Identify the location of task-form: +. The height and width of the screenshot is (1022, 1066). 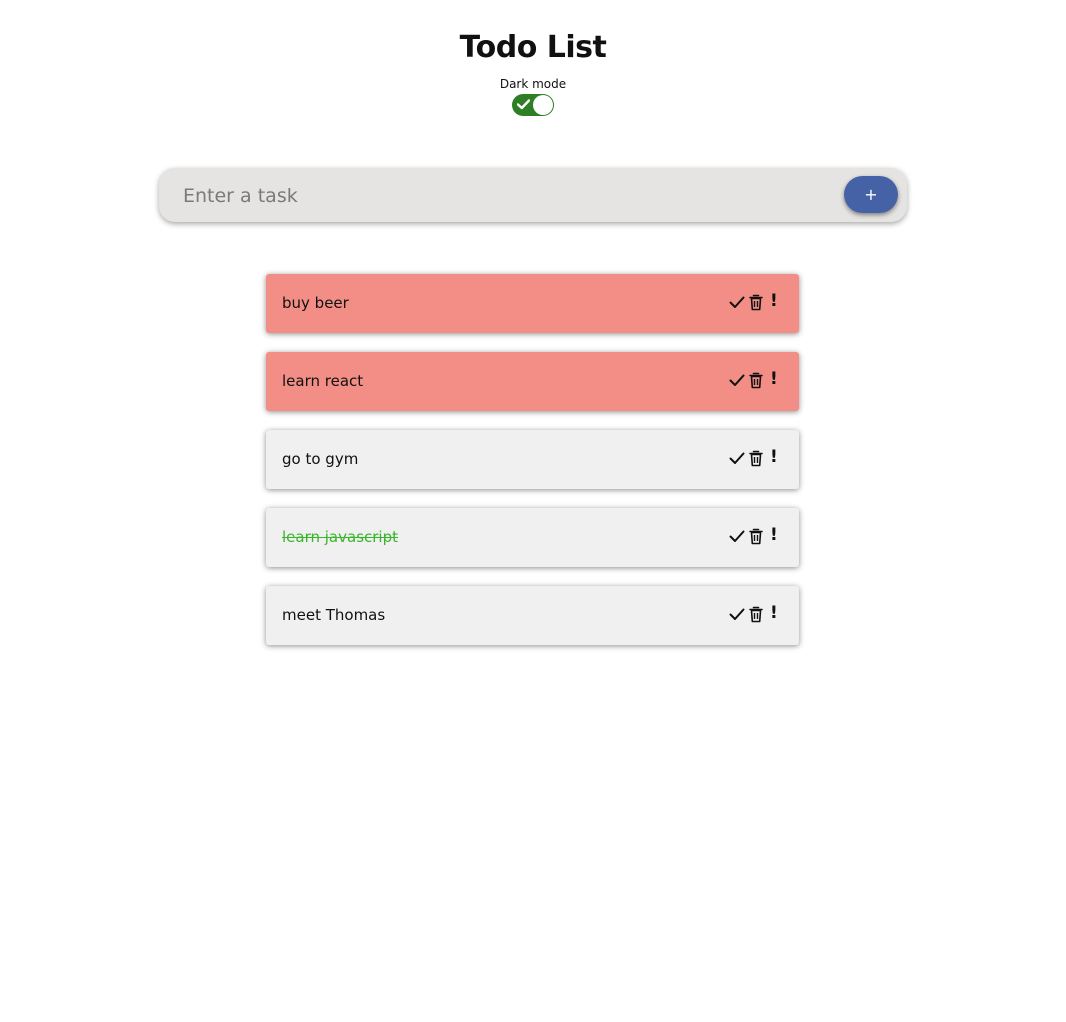
(533, 195).